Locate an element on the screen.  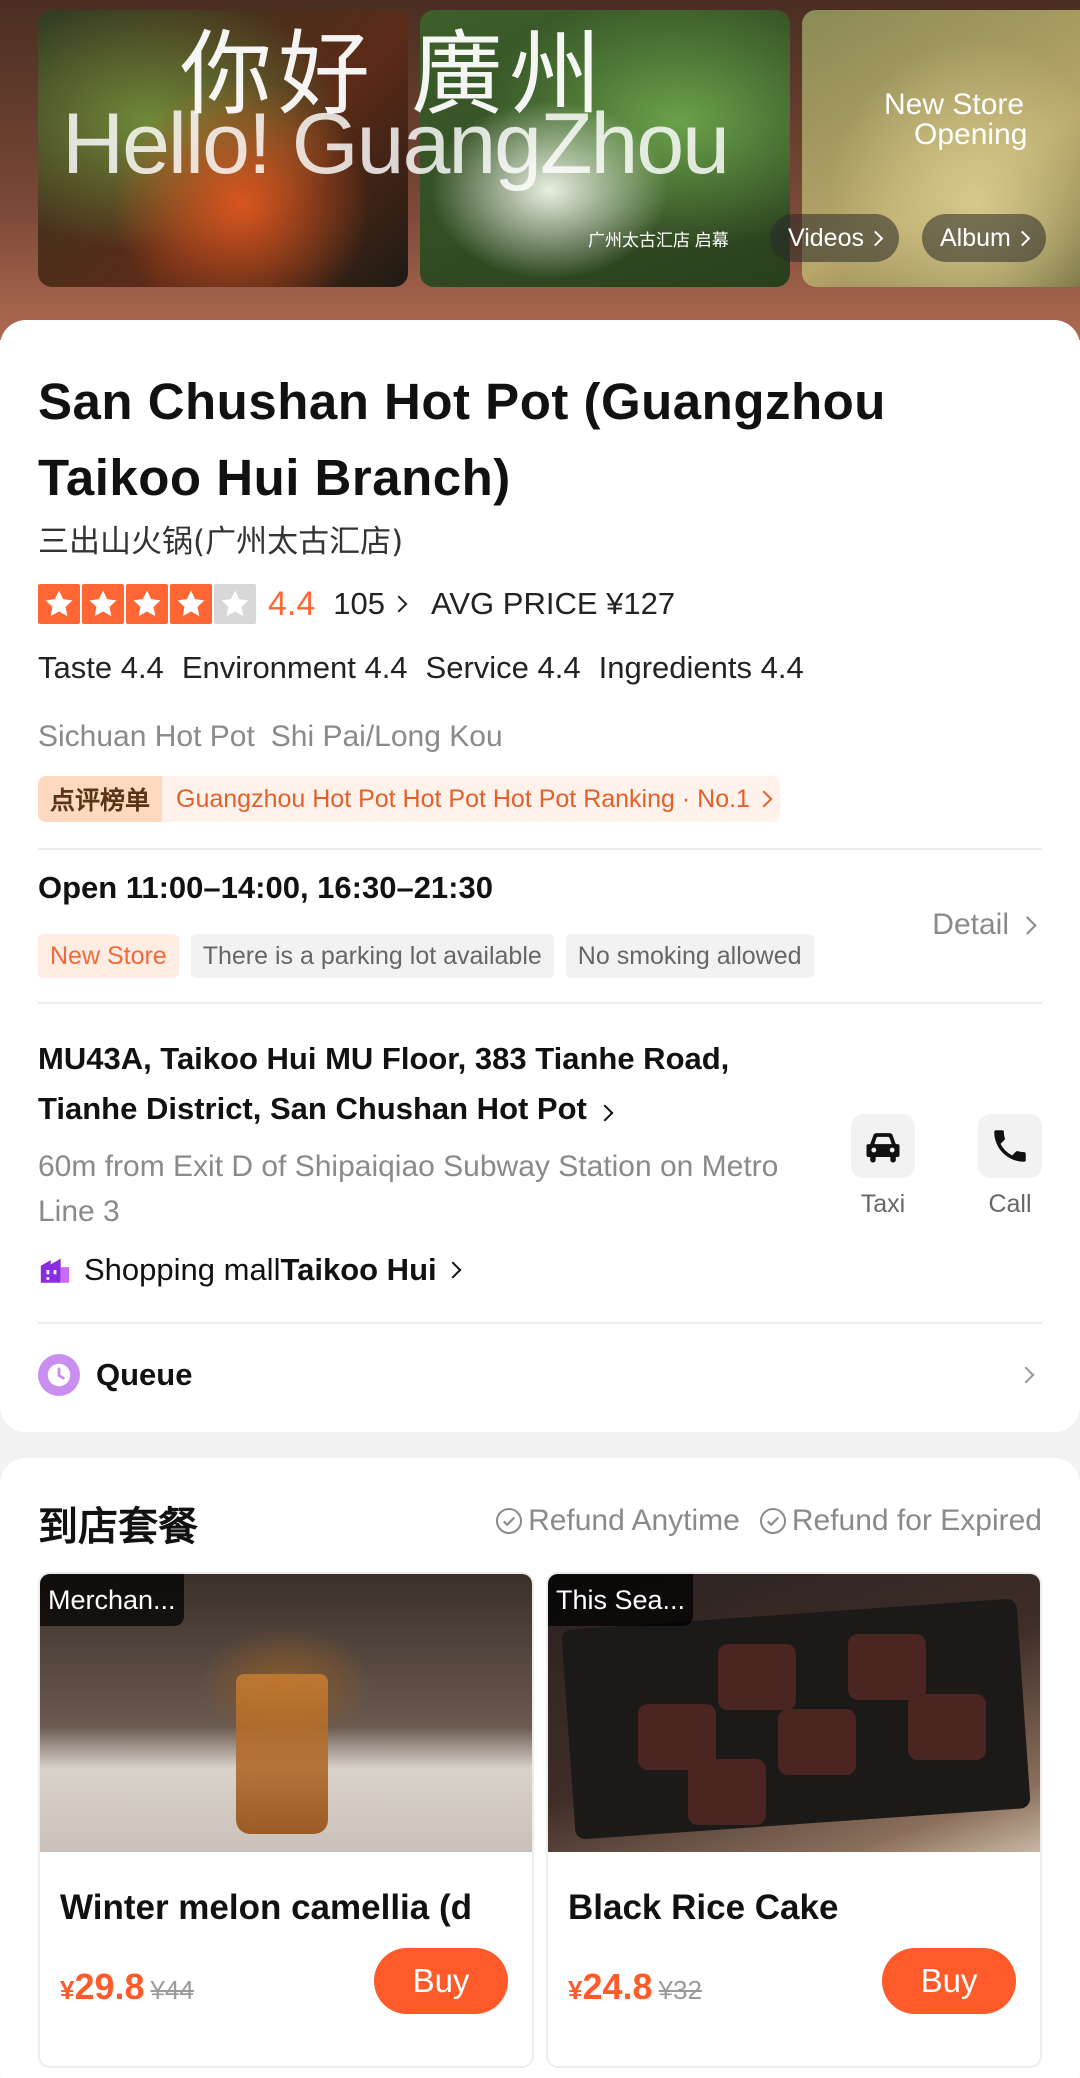
hero-en-text: Hello! GuangZhou is located at coordinates (396, 144).